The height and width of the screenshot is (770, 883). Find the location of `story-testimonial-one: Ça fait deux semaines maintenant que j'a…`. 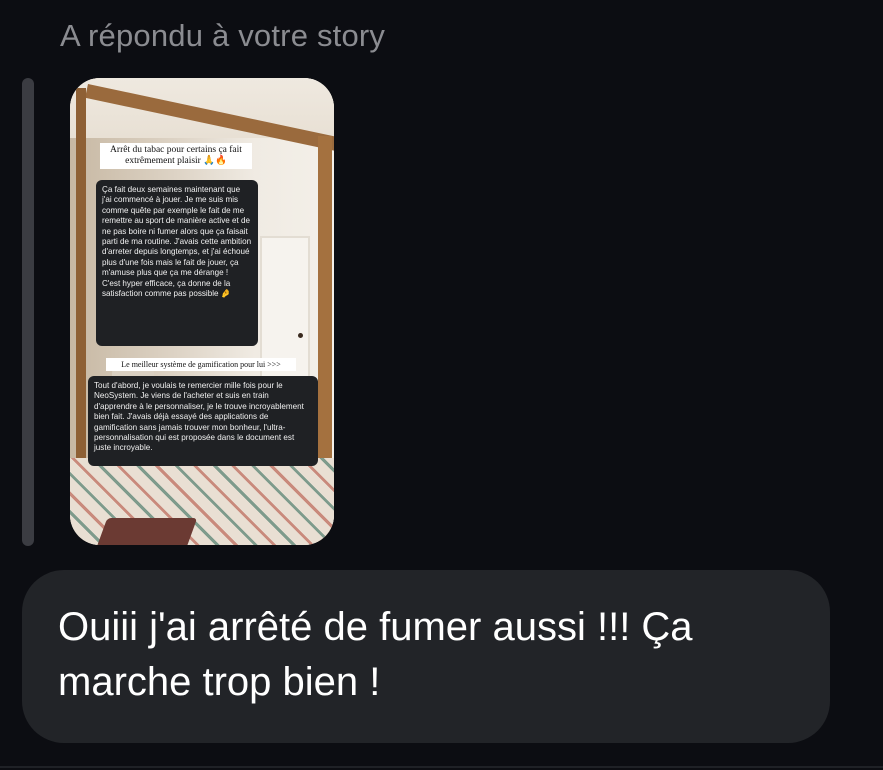

story-testimonial-one: Ça fait deux semaines maintenant que j'a… is located at coordinates (177, 263).